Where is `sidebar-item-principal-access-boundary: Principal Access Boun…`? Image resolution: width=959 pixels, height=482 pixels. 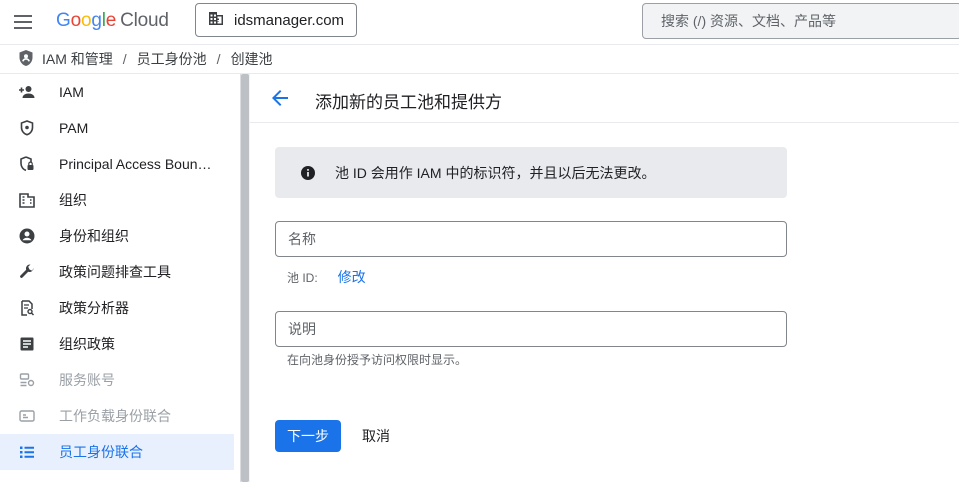
sidebar-item-principal-access-boundary: Principal Access Boun… is located at coordinates (117, 164).